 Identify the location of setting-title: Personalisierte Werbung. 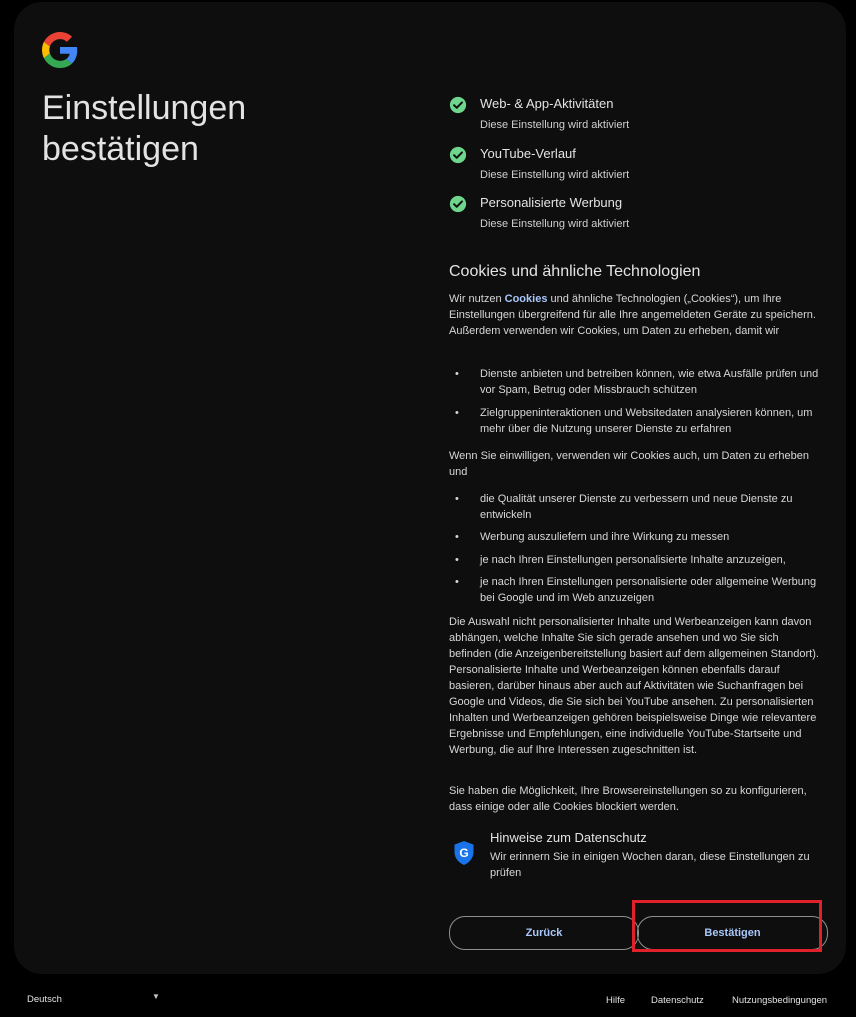
(551, 202).